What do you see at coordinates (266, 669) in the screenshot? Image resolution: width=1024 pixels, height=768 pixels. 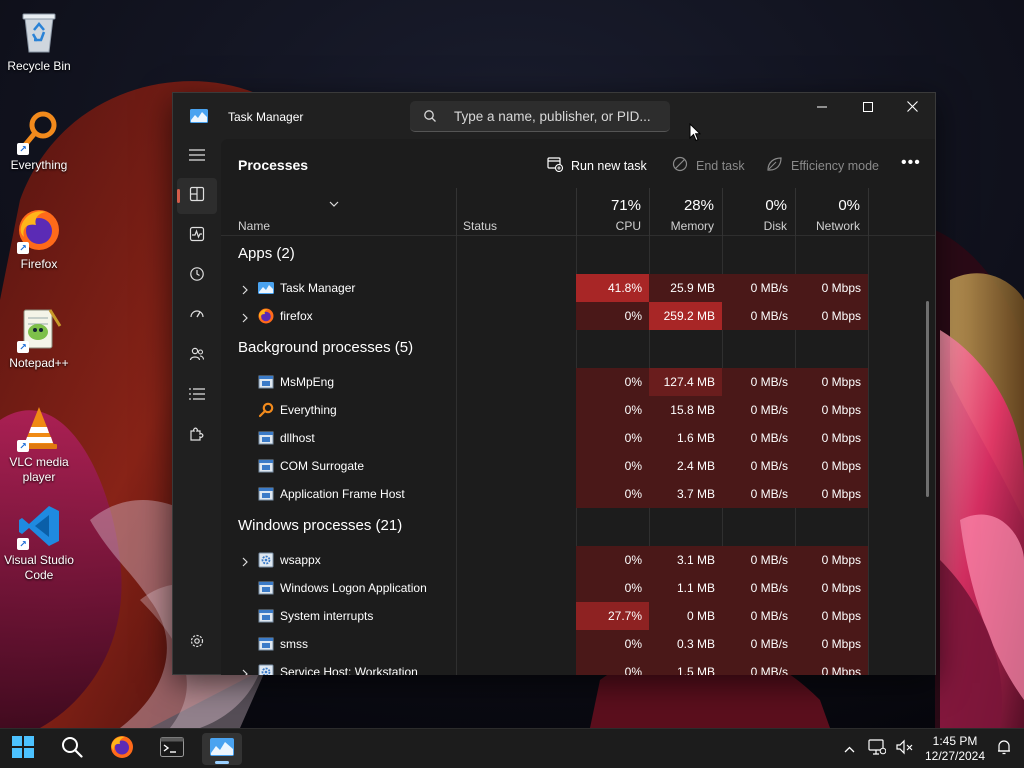 I see `gear-service-icon` at bounding box center [266, 669].